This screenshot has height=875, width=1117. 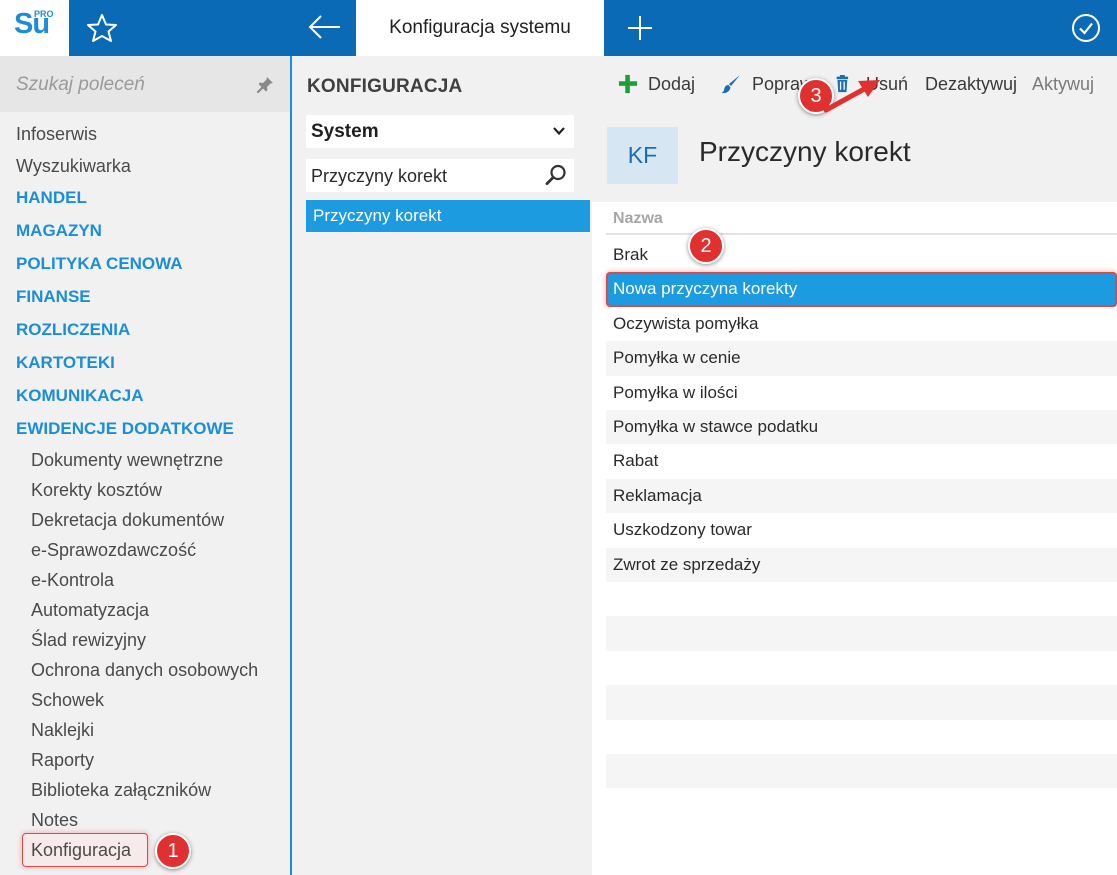 I want to click on confirm-button, so click(x=1086, y=28).